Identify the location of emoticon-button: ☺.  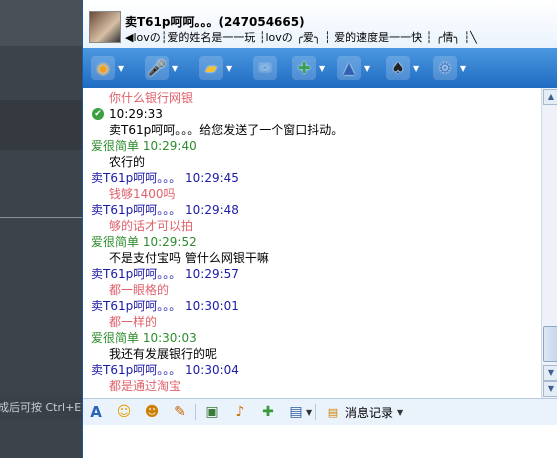
(124, 412).